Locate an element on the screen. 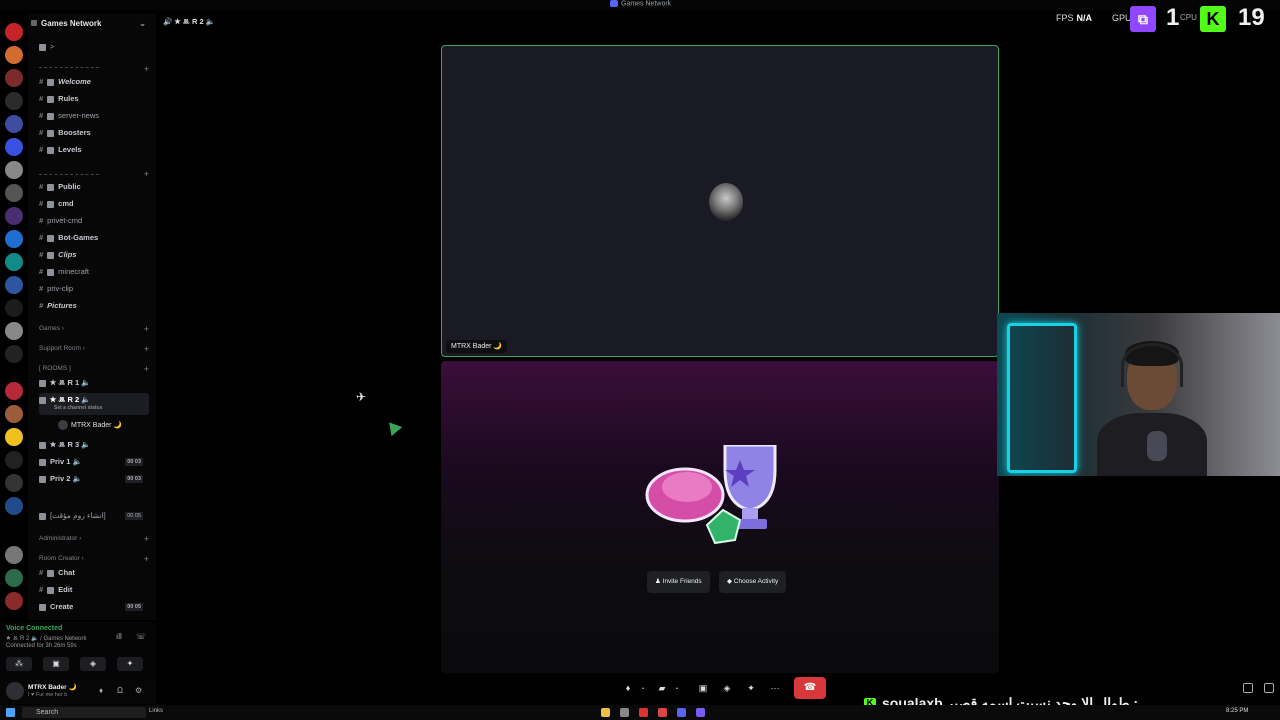 This screenshot has height=720, width=1280. channel-rules: # Rules is located at coordinates (94, 99).